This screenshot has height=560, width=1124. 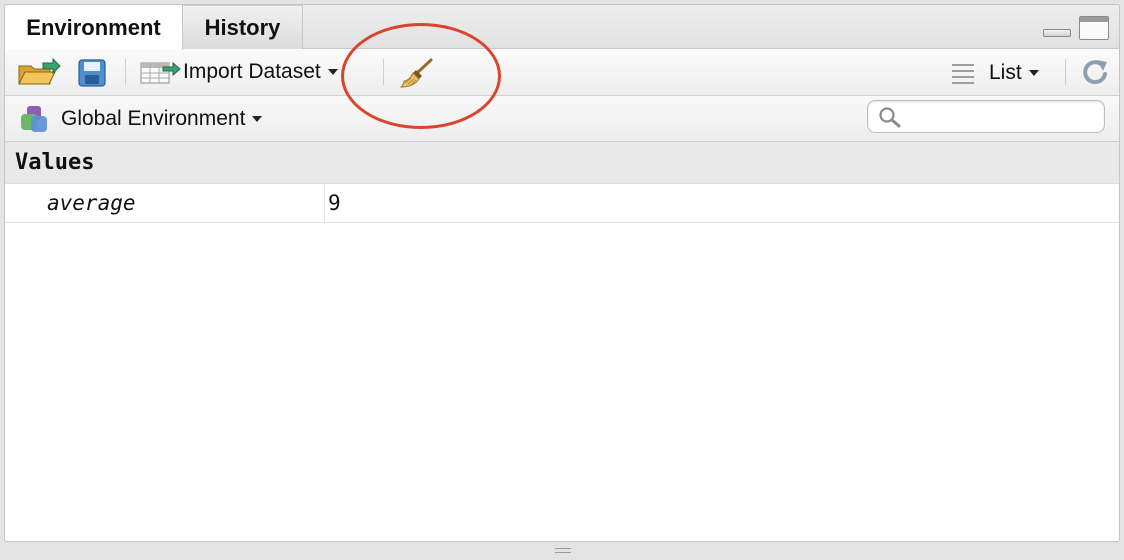 I want to click on search-icon, so click(x=890, y=117).